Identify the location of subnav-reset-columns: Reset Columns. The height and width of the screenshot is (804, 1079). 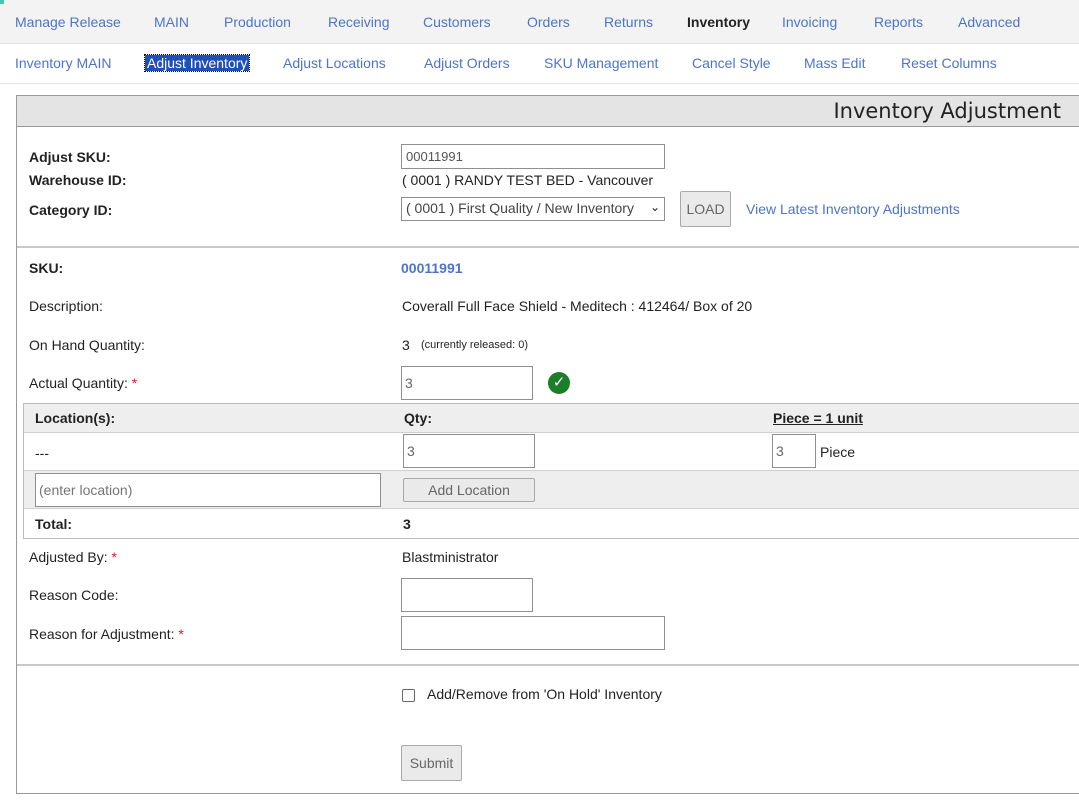
(949, 63).